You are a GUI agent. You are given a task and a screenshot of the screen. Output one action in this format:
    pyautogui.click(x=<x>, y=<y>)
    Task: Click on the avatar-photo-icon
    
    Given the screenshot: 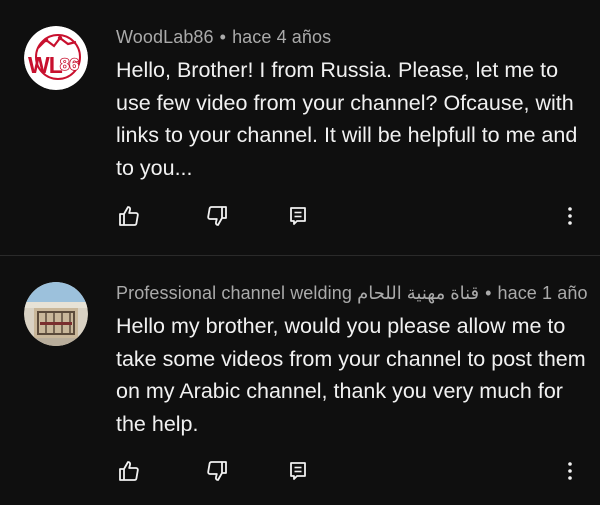 What is the action you would take?
    pyautogui.click(x=56, y=314)
    